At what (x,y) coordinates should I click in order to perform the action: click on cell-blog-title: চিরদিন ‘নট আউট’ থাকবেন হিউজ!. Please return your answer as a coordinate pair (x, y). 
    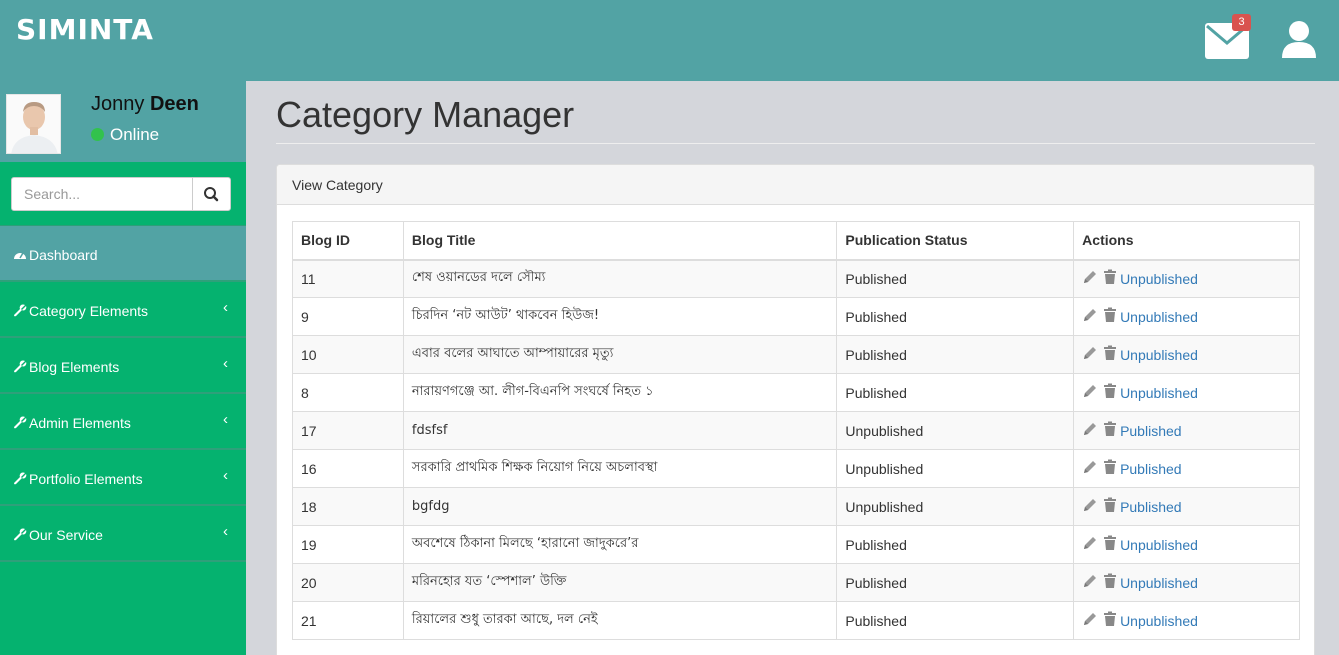
    Looking at the image, I should click on (620, 316).